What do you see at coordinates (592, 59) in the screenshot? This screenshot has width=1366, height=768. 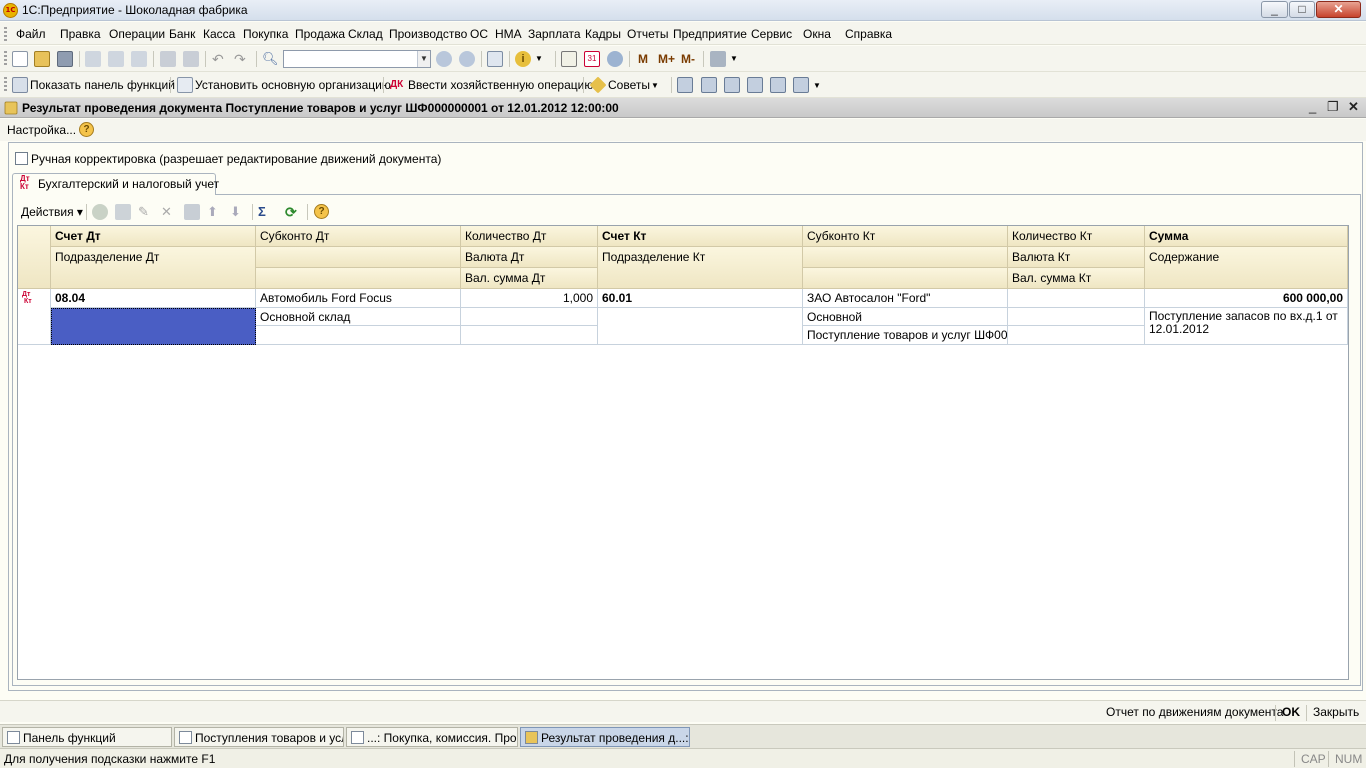 I see `calendar-icon: 31` at bounding box center [592, 59].